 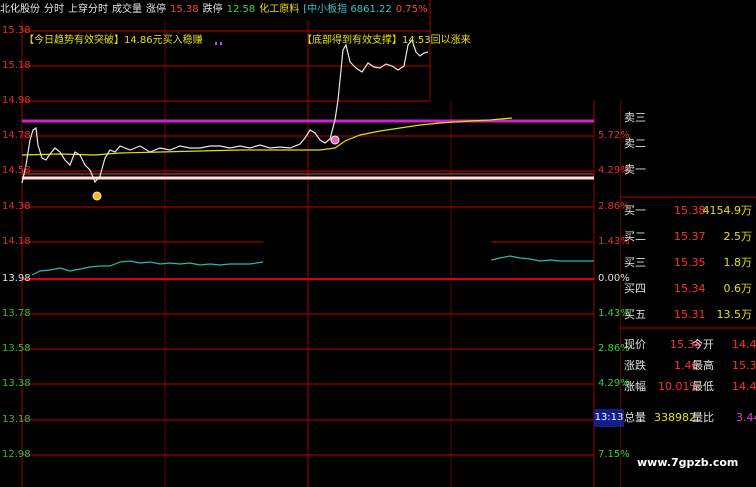 I want to click on ratio-value: 3.44, so click(x=746, y=417).